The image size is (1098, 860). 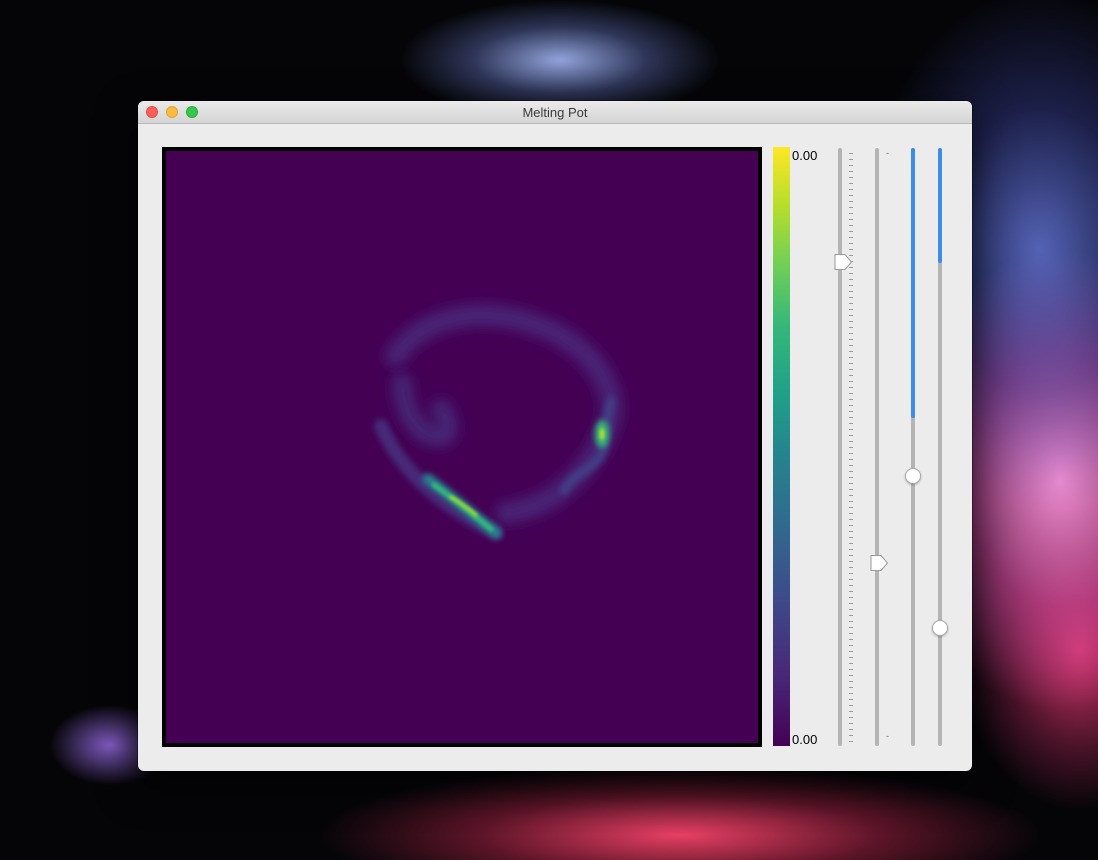 I want to click on window-title: Melting Pot, so click(x=555, y=112).